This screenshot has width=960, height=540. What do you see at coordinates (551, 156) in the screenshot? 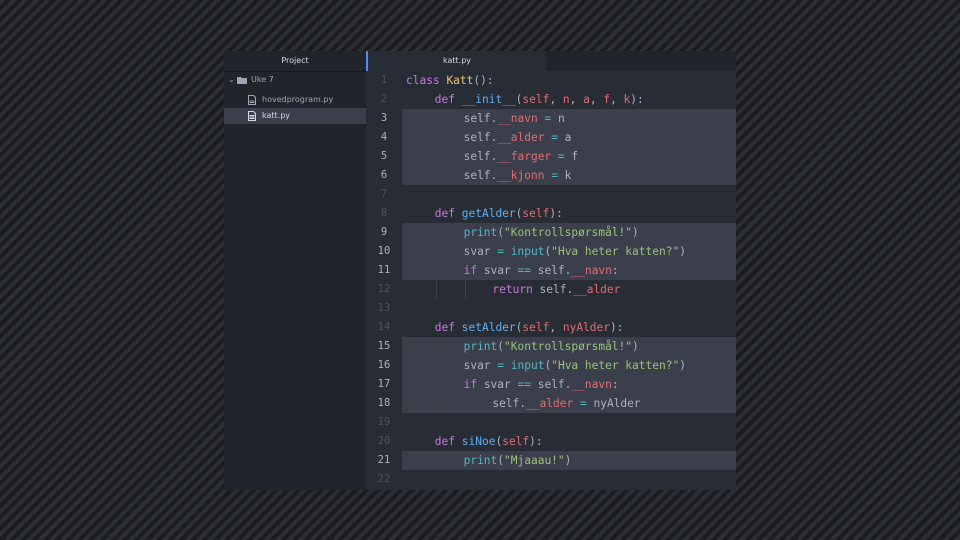
I see `code-line: 5 self.__farger = f` at bounding box center [551, 156].